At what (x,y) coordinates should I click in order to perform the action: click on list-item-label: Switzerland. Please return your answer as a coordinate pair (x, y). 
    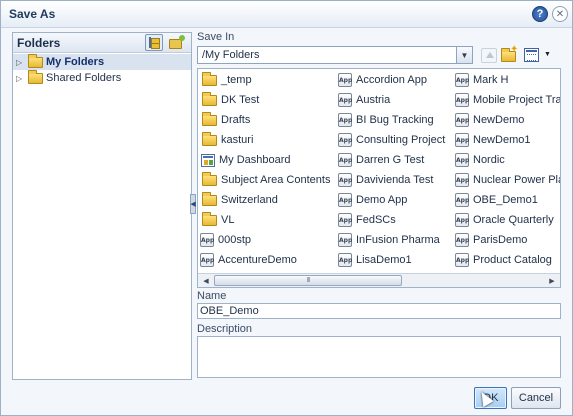
    Looking at the image, I should click on (249, 200).